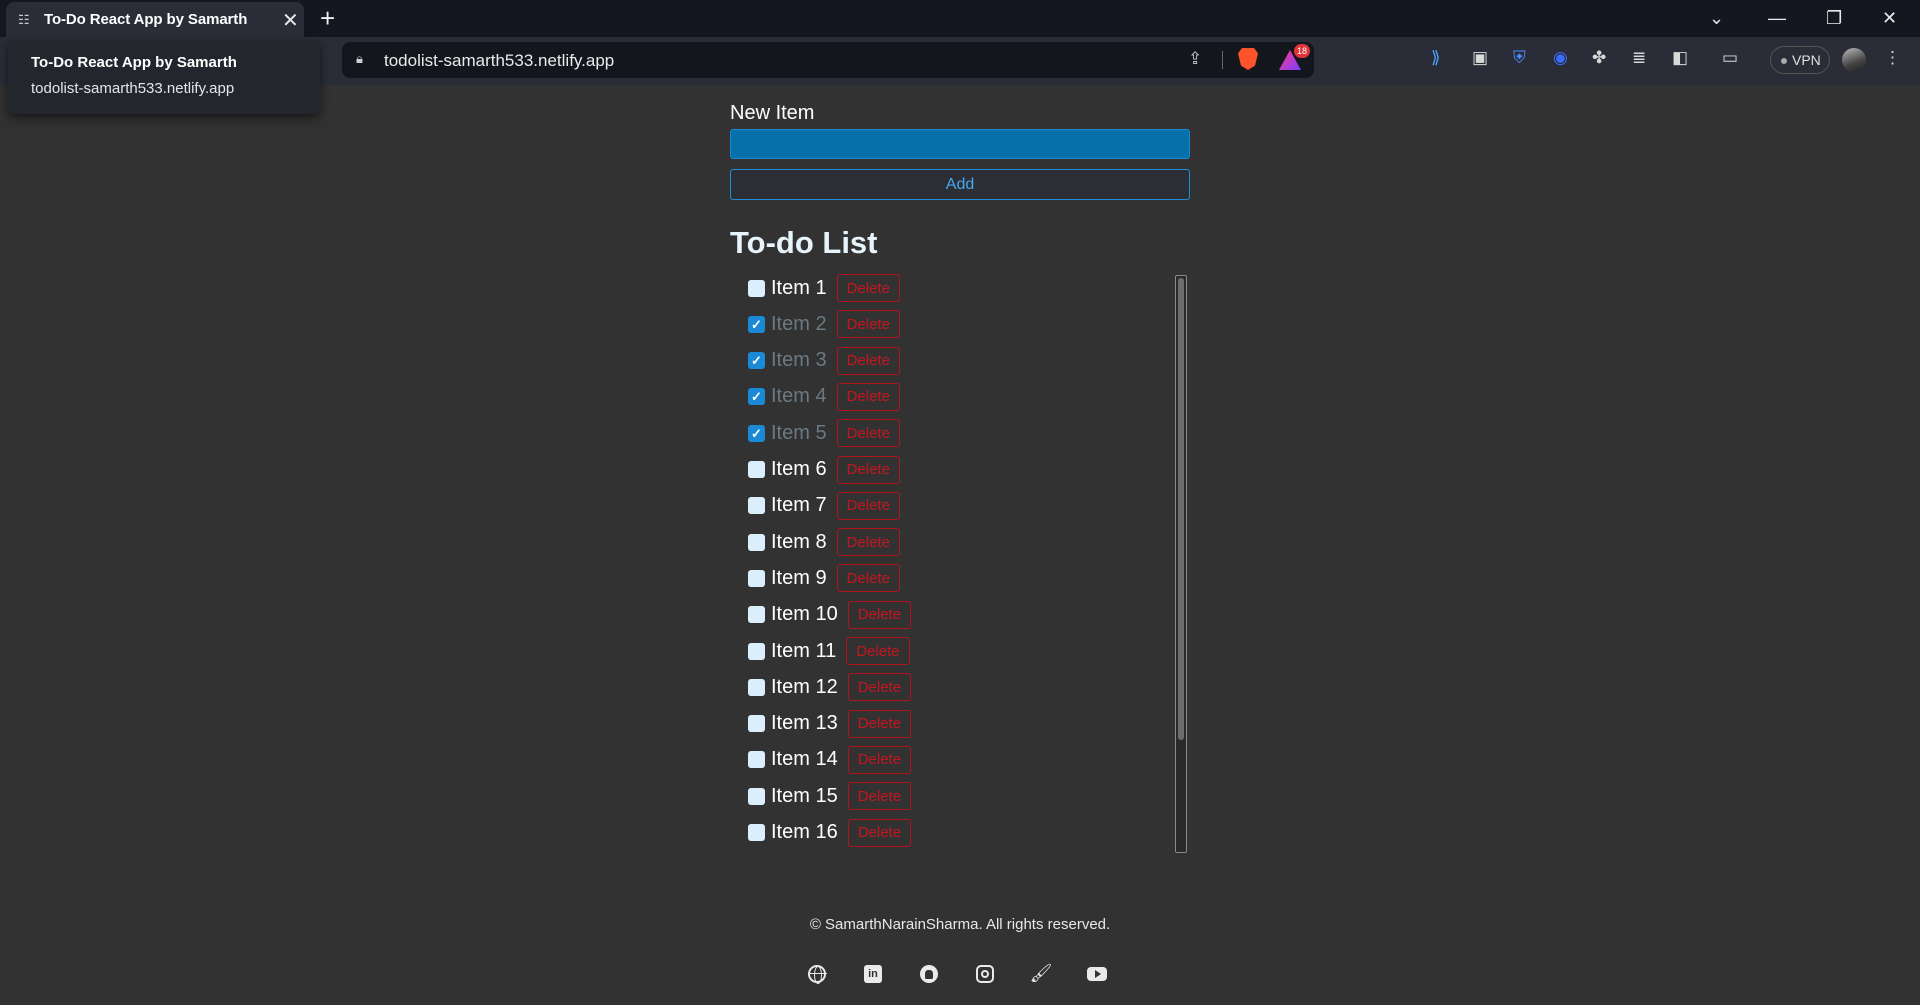  What do you see at coordinates (1302, 51) in the screenshot?
I see `shields-count-badge: 18` at bounding box center [1302, 51].